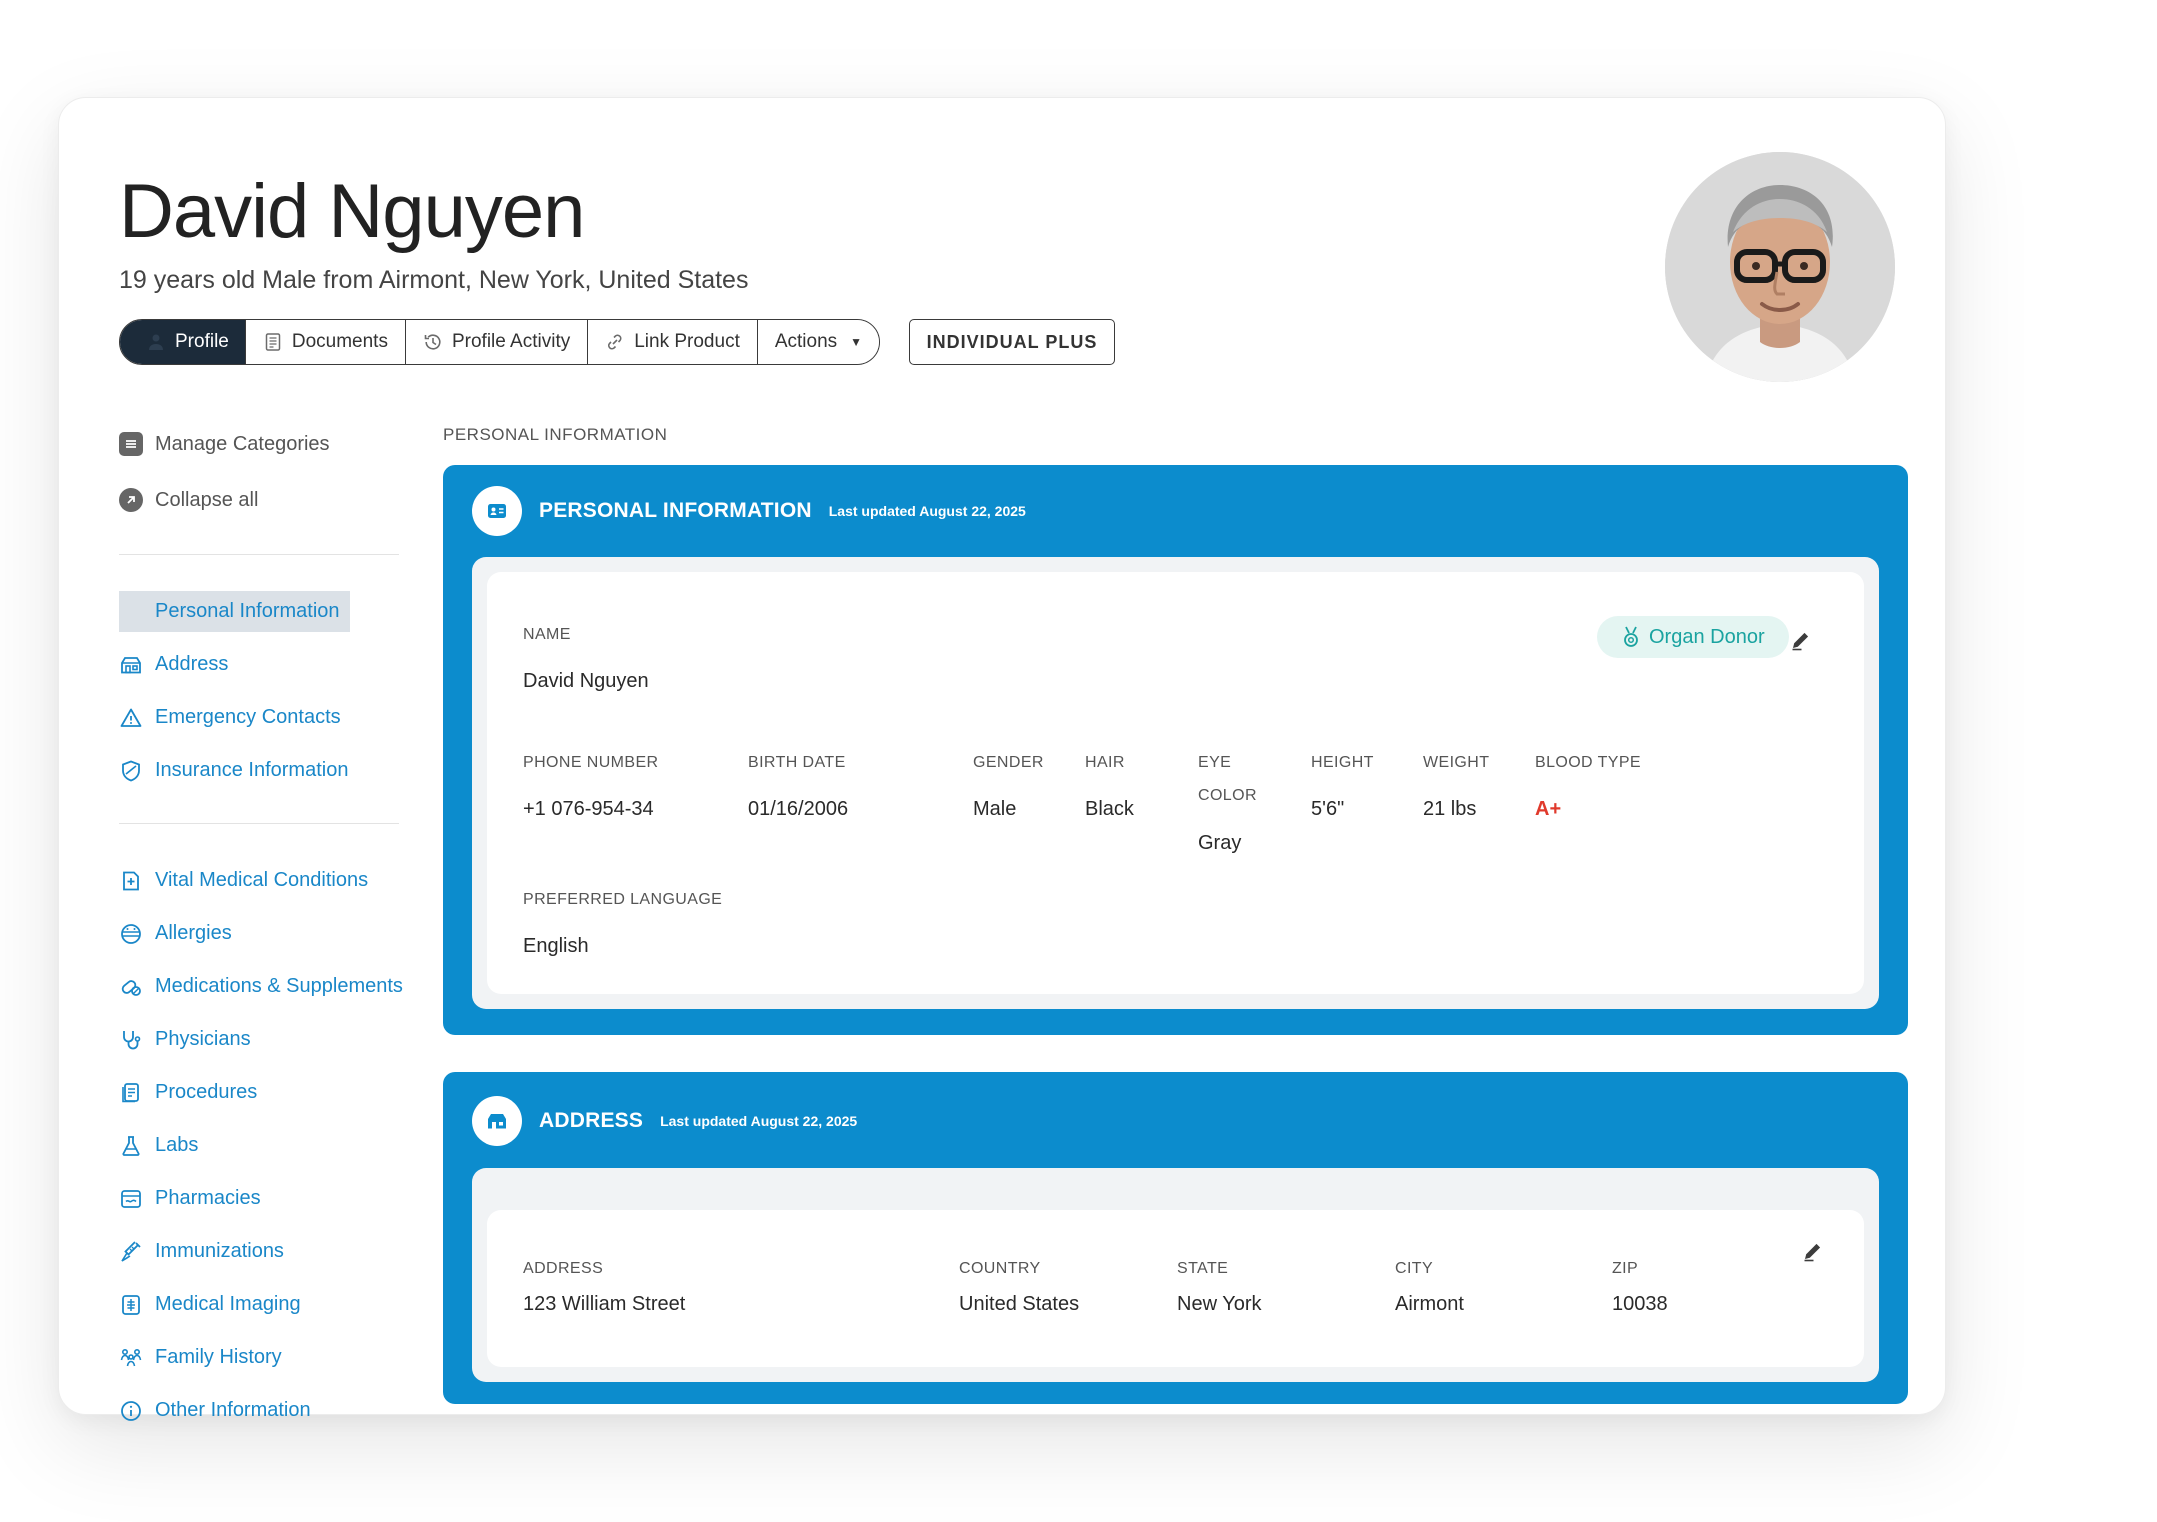 The image size is (2157, 1522). I want to click on tab-documents: Documents, so click(325, 342).